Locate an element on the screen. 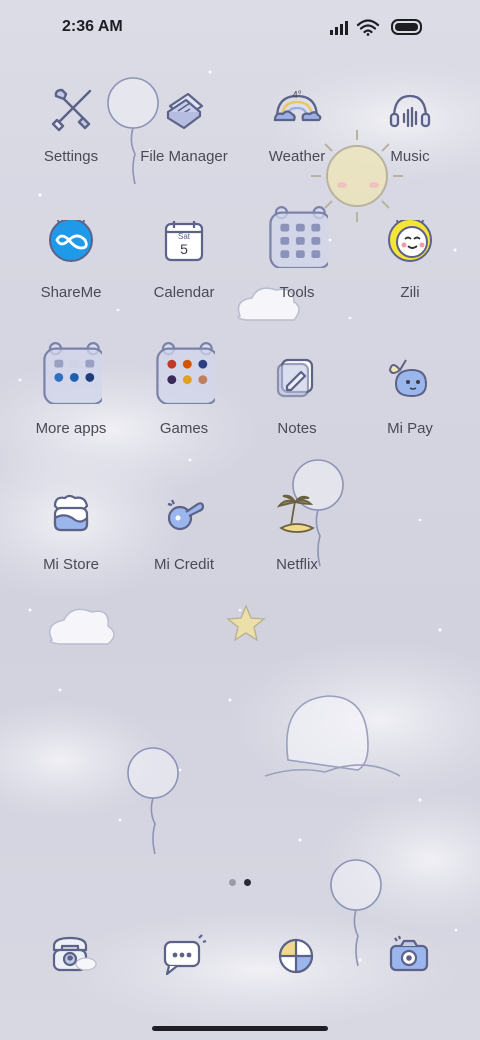 The width and height of the screenshot is (480, 1040). music-icon is located at coordinates (410, 111).